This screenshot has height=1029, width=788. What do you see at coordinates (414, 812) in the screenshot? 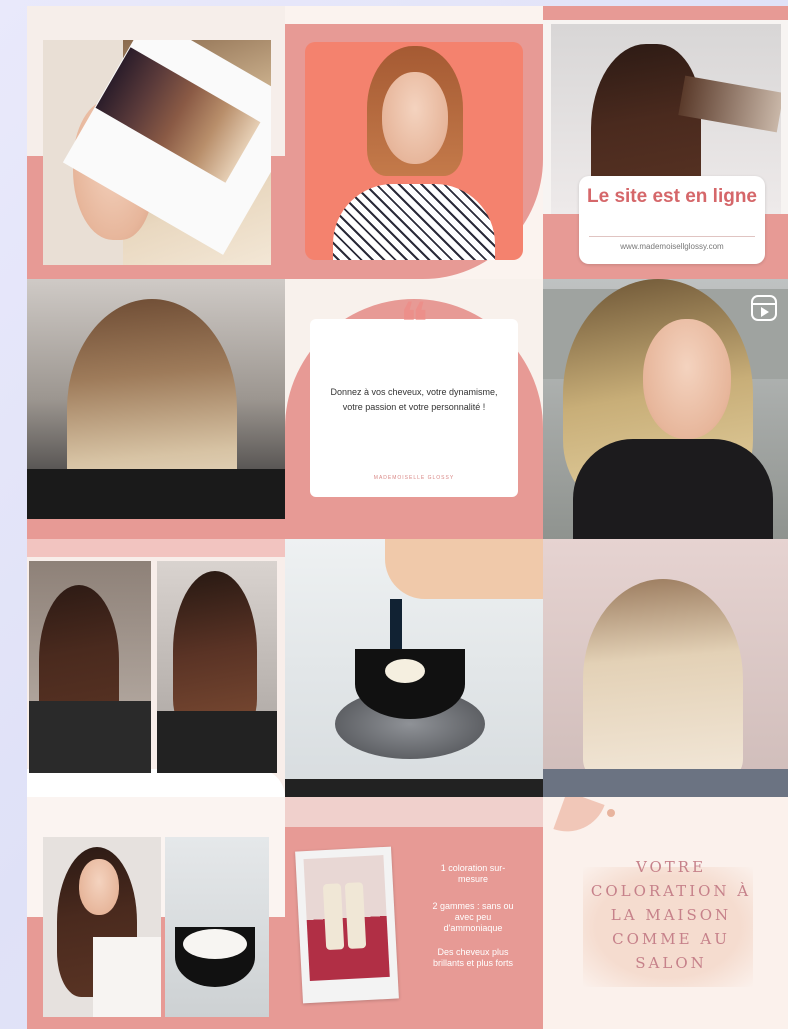
I see `torn-paper` at bounding box center [414, 812].